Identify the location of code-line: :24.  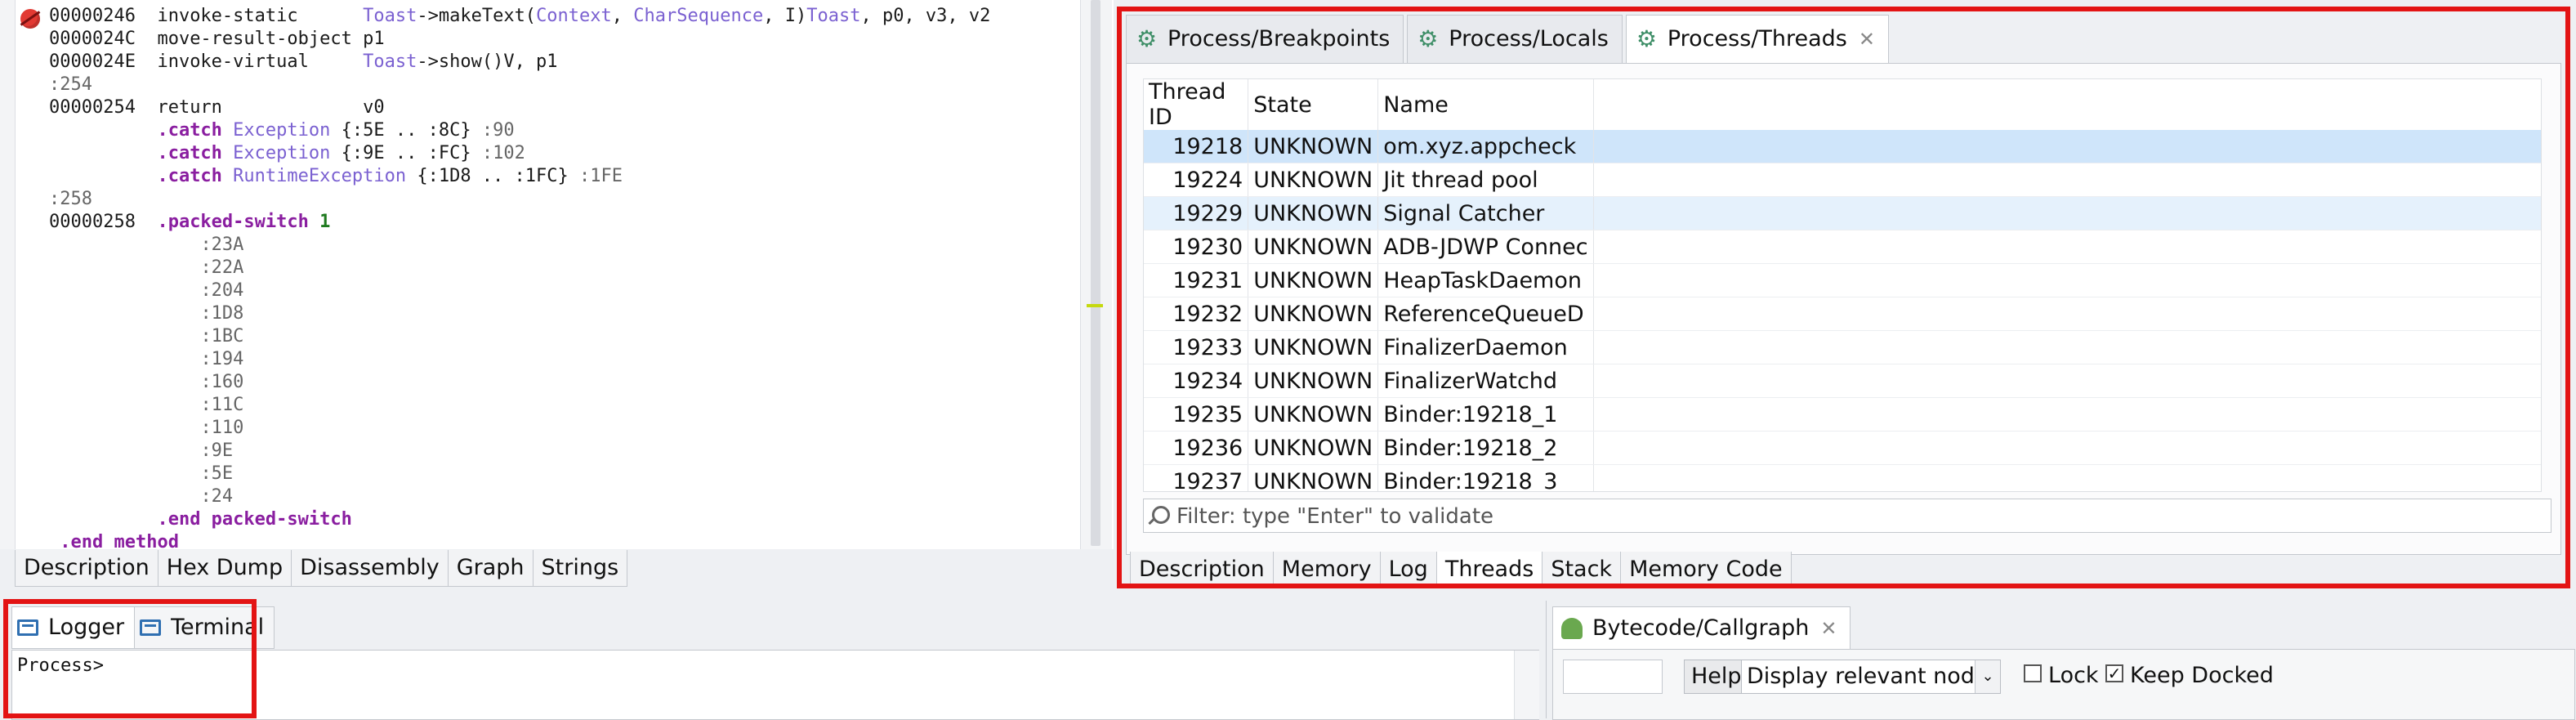
(519, 496).